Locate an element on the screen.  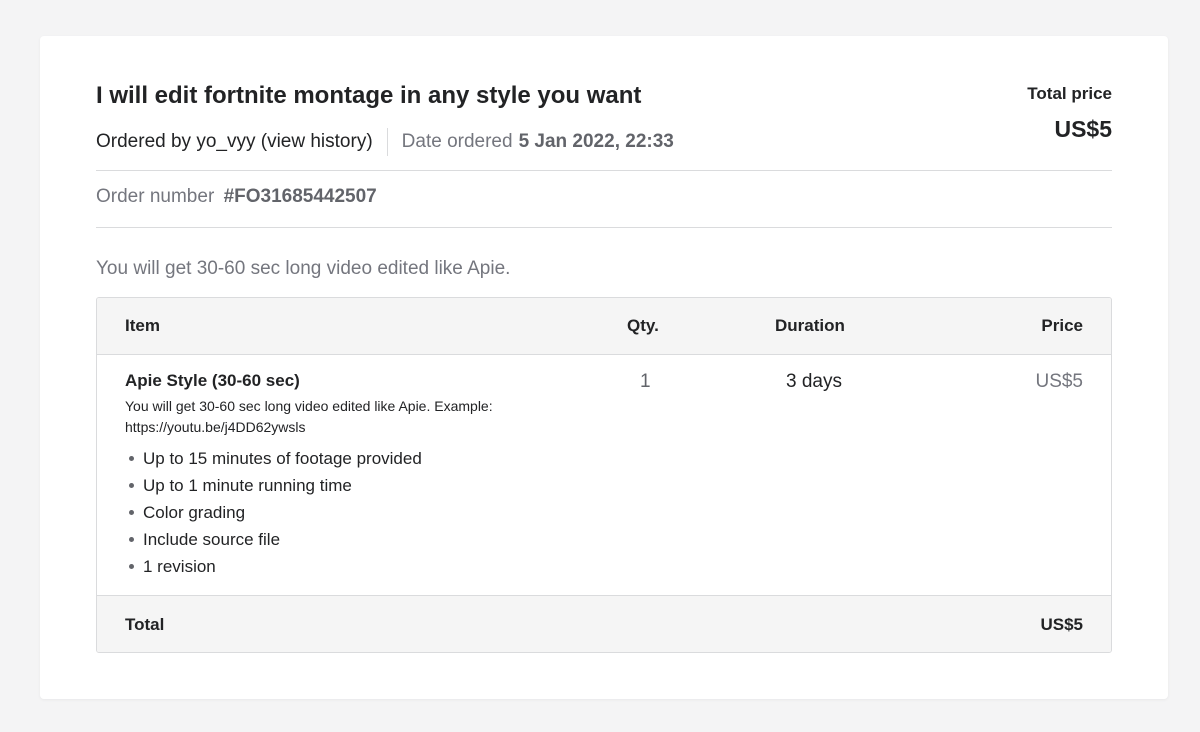
feature-item: Include source file is located at coordinates (273, 539).